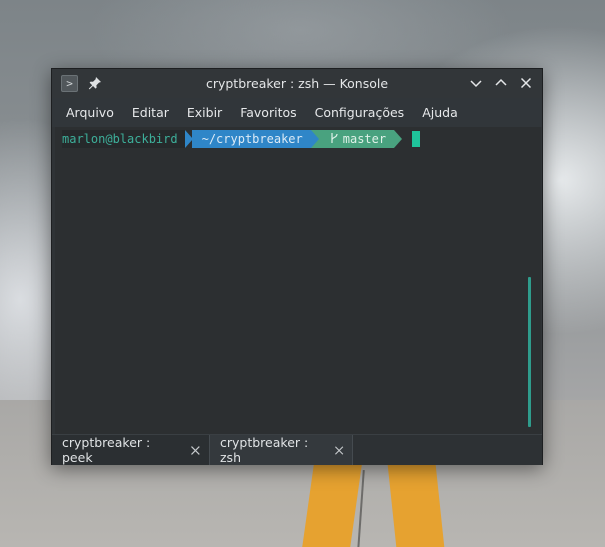 The height and width of the screenshot is (547, 605). Describe the element at coordinates (150, 112) in the screenshot. I see `menu-editar: Editar` at that location.